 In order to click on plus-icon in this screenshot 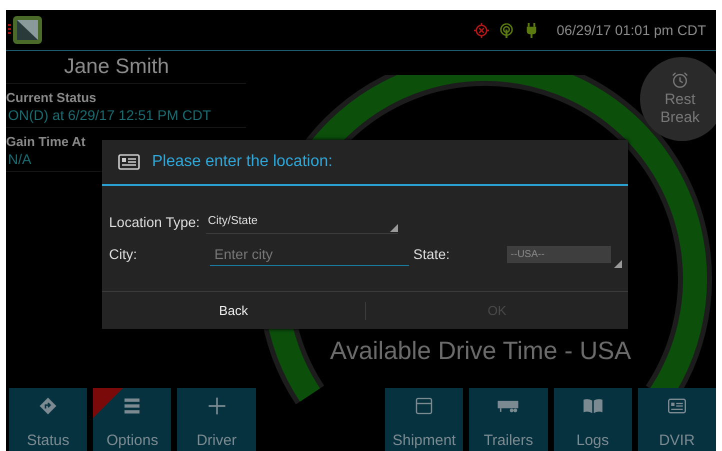, I will do `click(217, 406)`.